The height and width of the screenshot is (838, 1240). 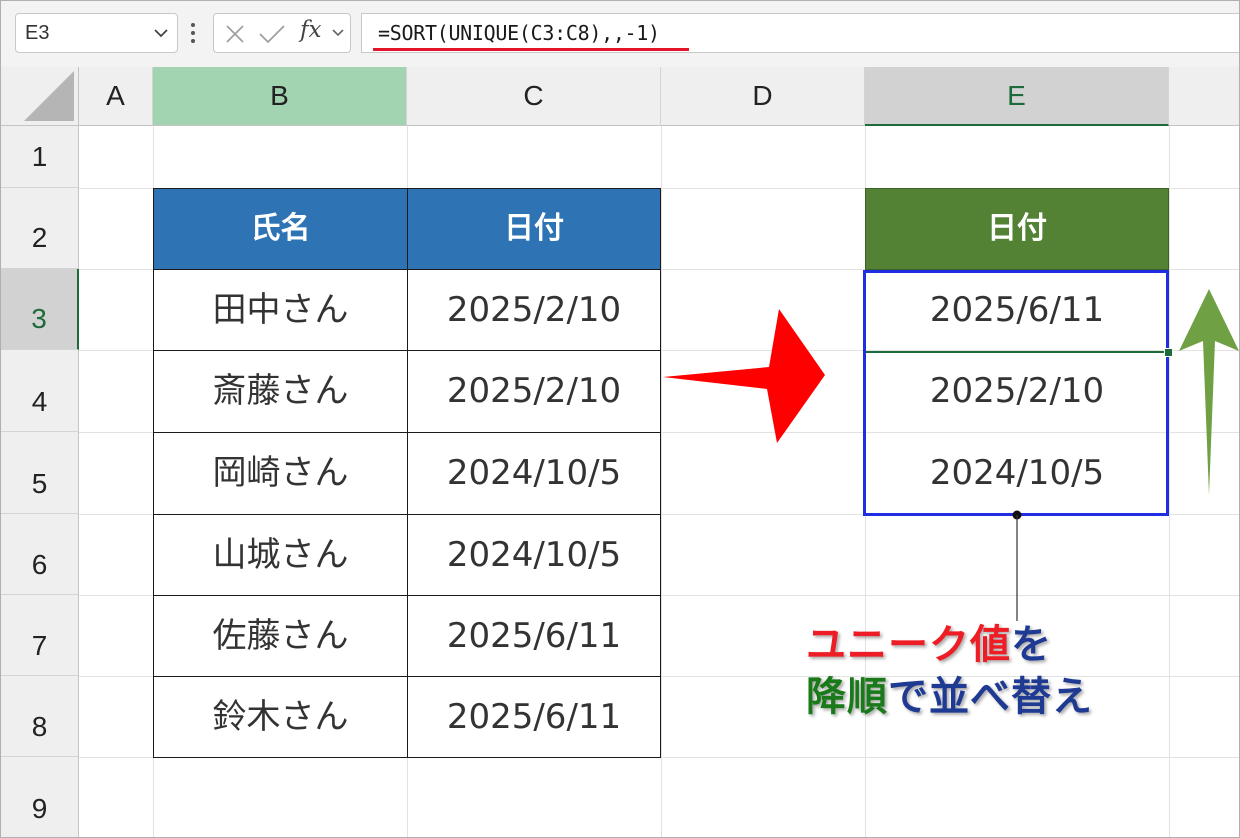 I want to click on column-header-a: A, so click(x=116, y=96).